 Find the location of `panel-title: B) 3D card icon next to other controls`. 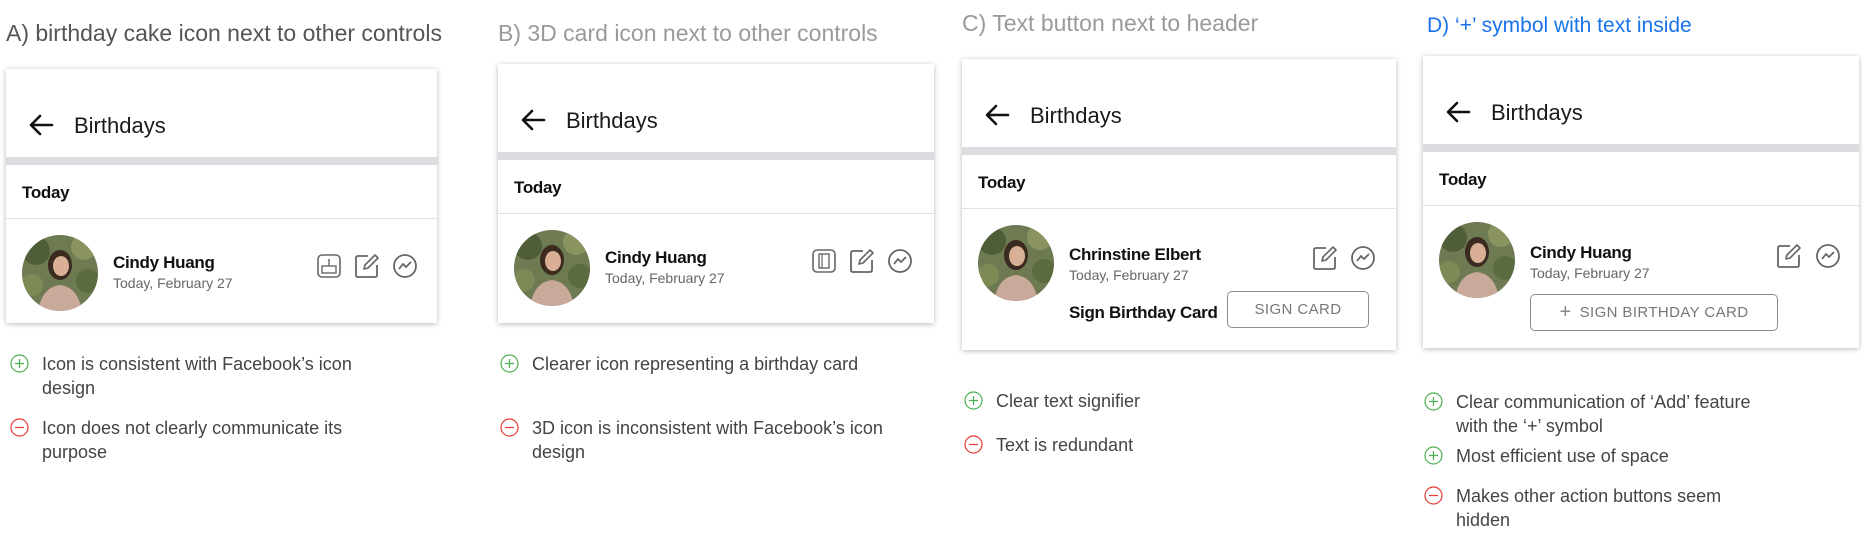

panel-title: B) 3D card icon next to other controls is located at coordinates (688, 33).